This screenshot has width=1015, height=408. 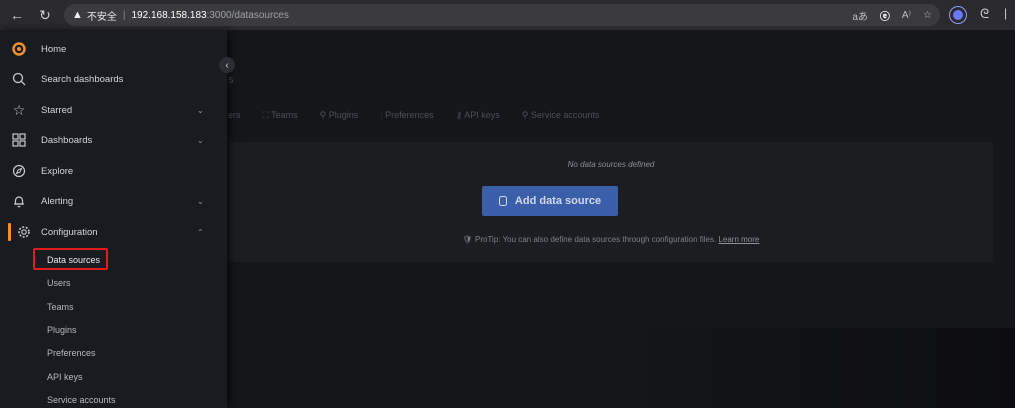 I want to click on sidebar-subitem-plugins: Plugins, so click(x=62, y=330).